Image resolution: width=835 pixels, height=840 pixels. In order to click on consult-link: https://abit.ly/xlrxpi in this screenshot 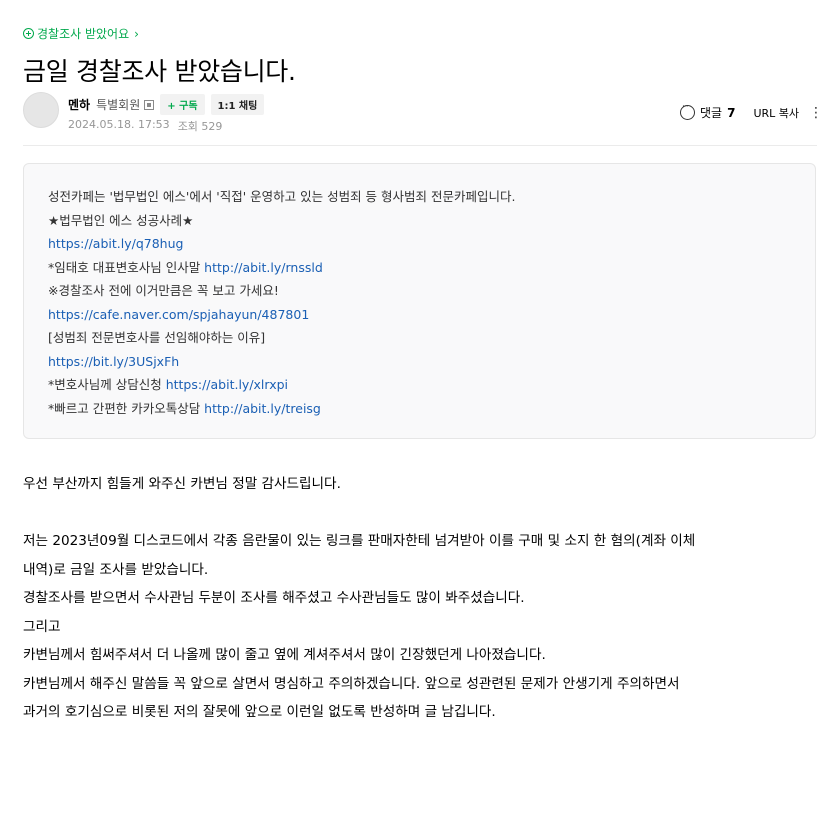, I will do `click(227, 384)`.